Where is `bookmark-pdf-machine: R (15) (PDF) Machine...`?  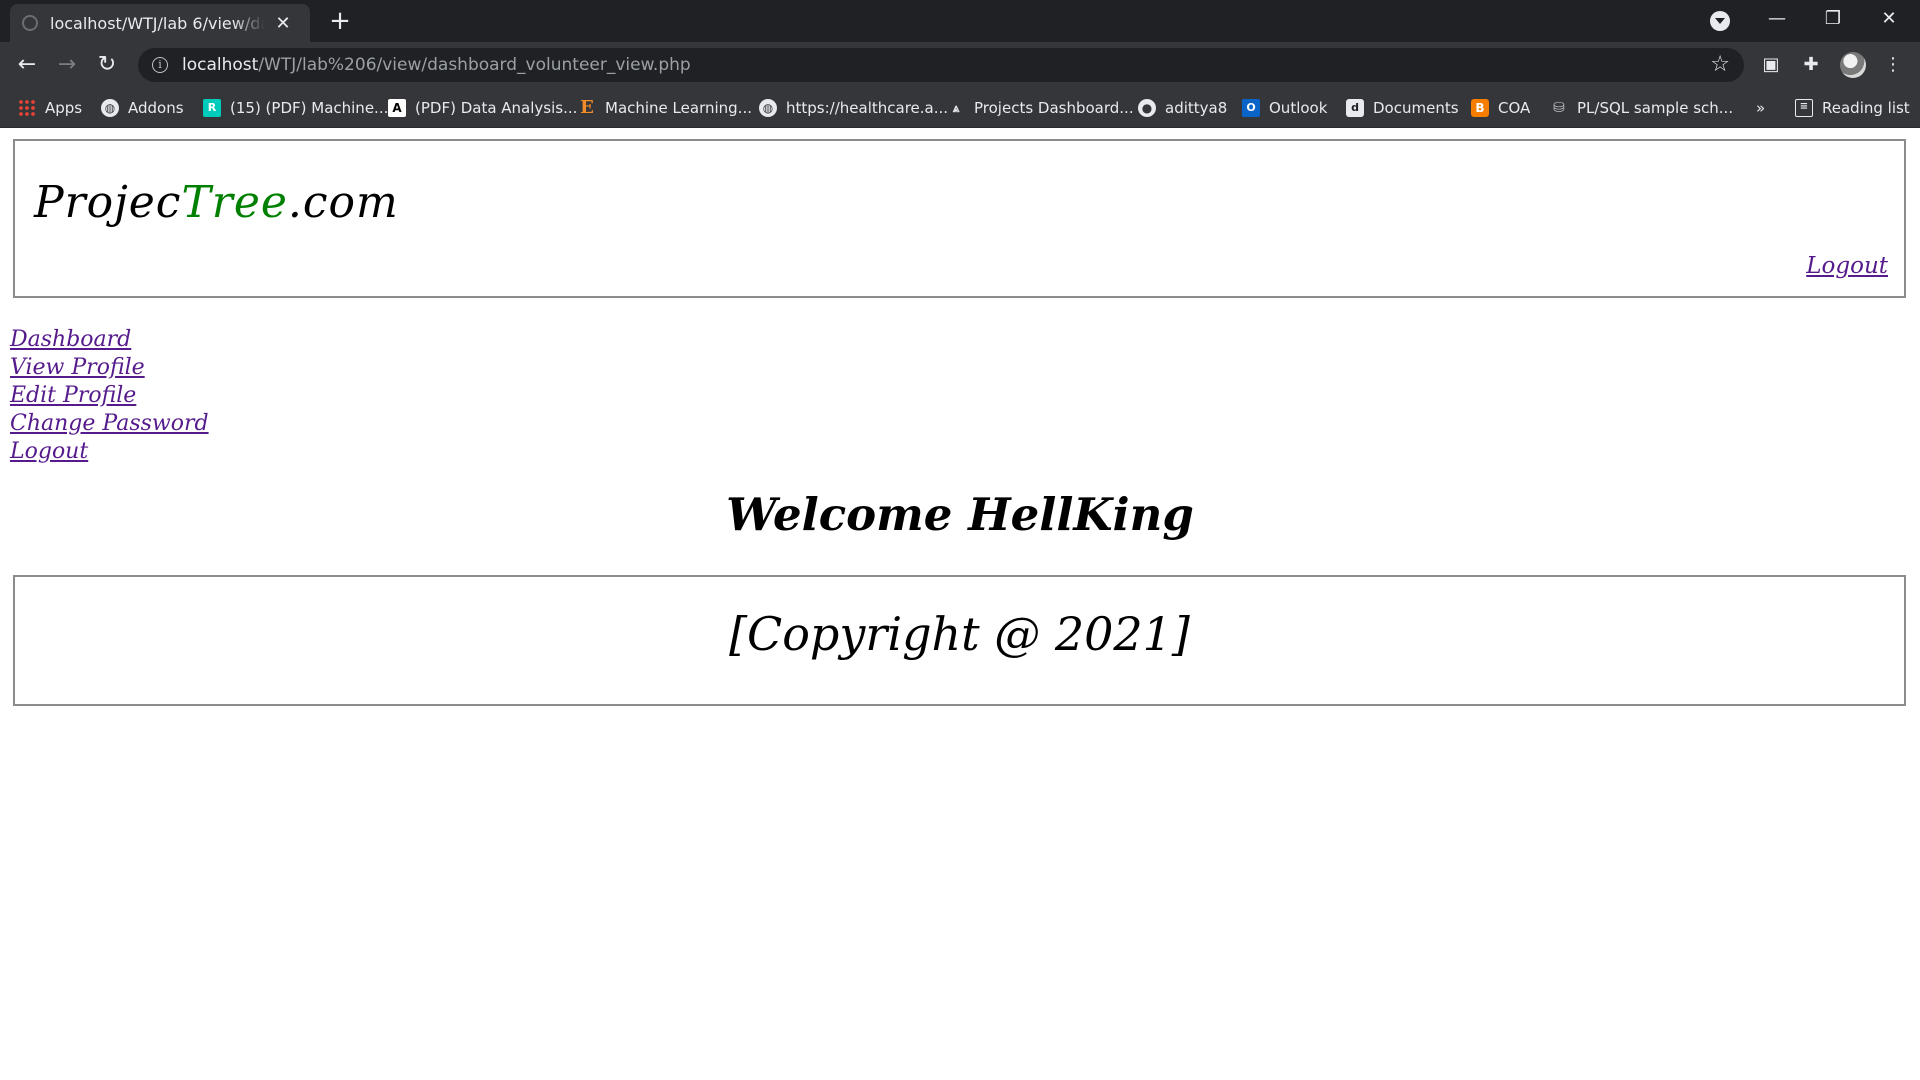 bookmark-pdf-machine: R (15) (PDF) Machine... is located at coordinates (295, 108).